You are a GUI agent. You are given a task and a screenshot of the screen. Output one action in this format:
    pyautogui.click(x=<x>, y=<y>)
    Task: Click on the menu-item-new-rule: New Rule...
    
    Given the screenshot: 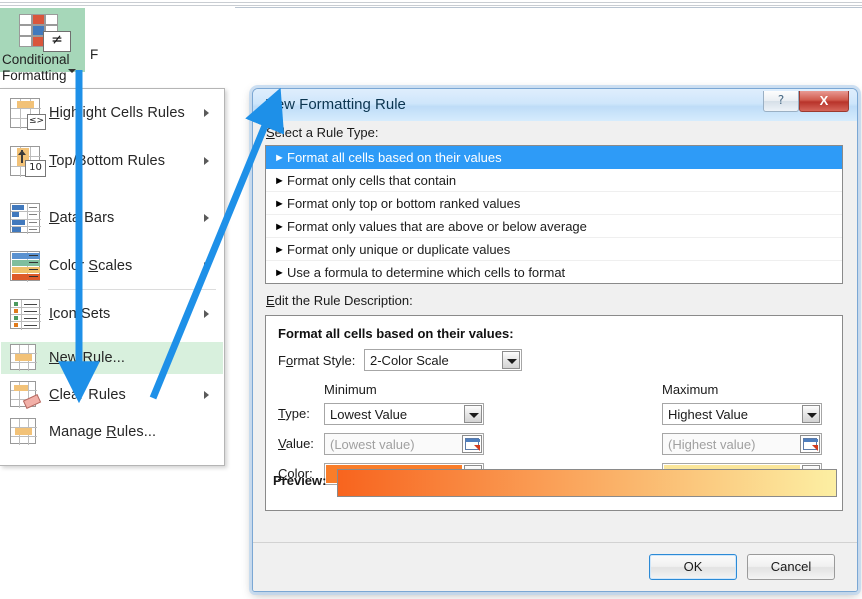 What is the action you would take?
    pyautogui.click(x=112, y=358)
    